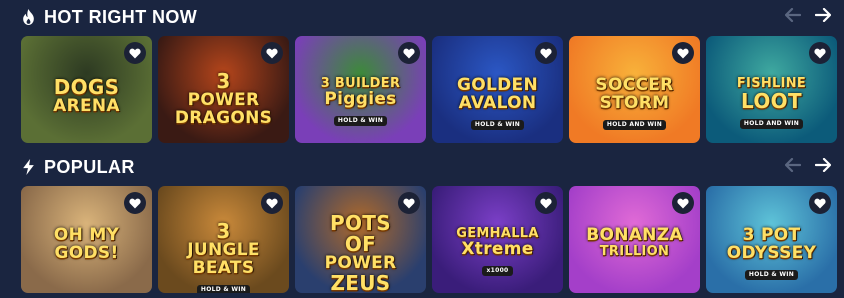 This screenshot has width=844, height=298. I want to click on game-card: GOLDEN AVALON HOLD & WIN, so click(497, 89).